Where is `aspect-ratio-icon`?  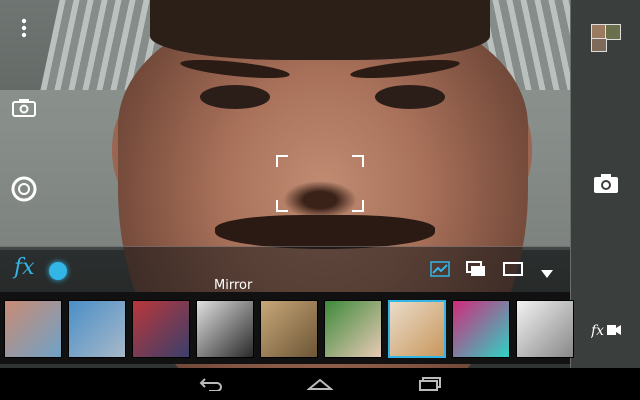 aspect-ratio-icon is located at coordinates (513, 269).